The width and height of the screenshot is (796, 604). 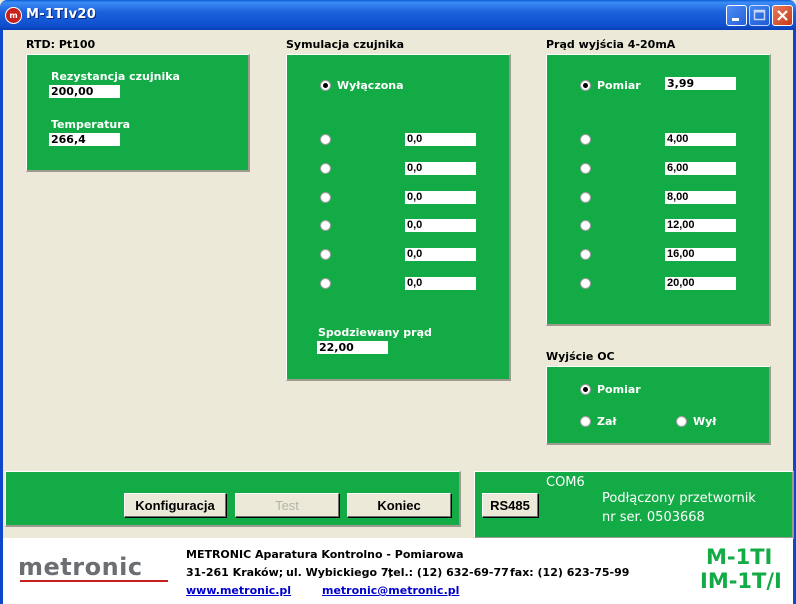 I want to click on simulation-section-title: Symulacja czujnika, so click(x=345, y=44).